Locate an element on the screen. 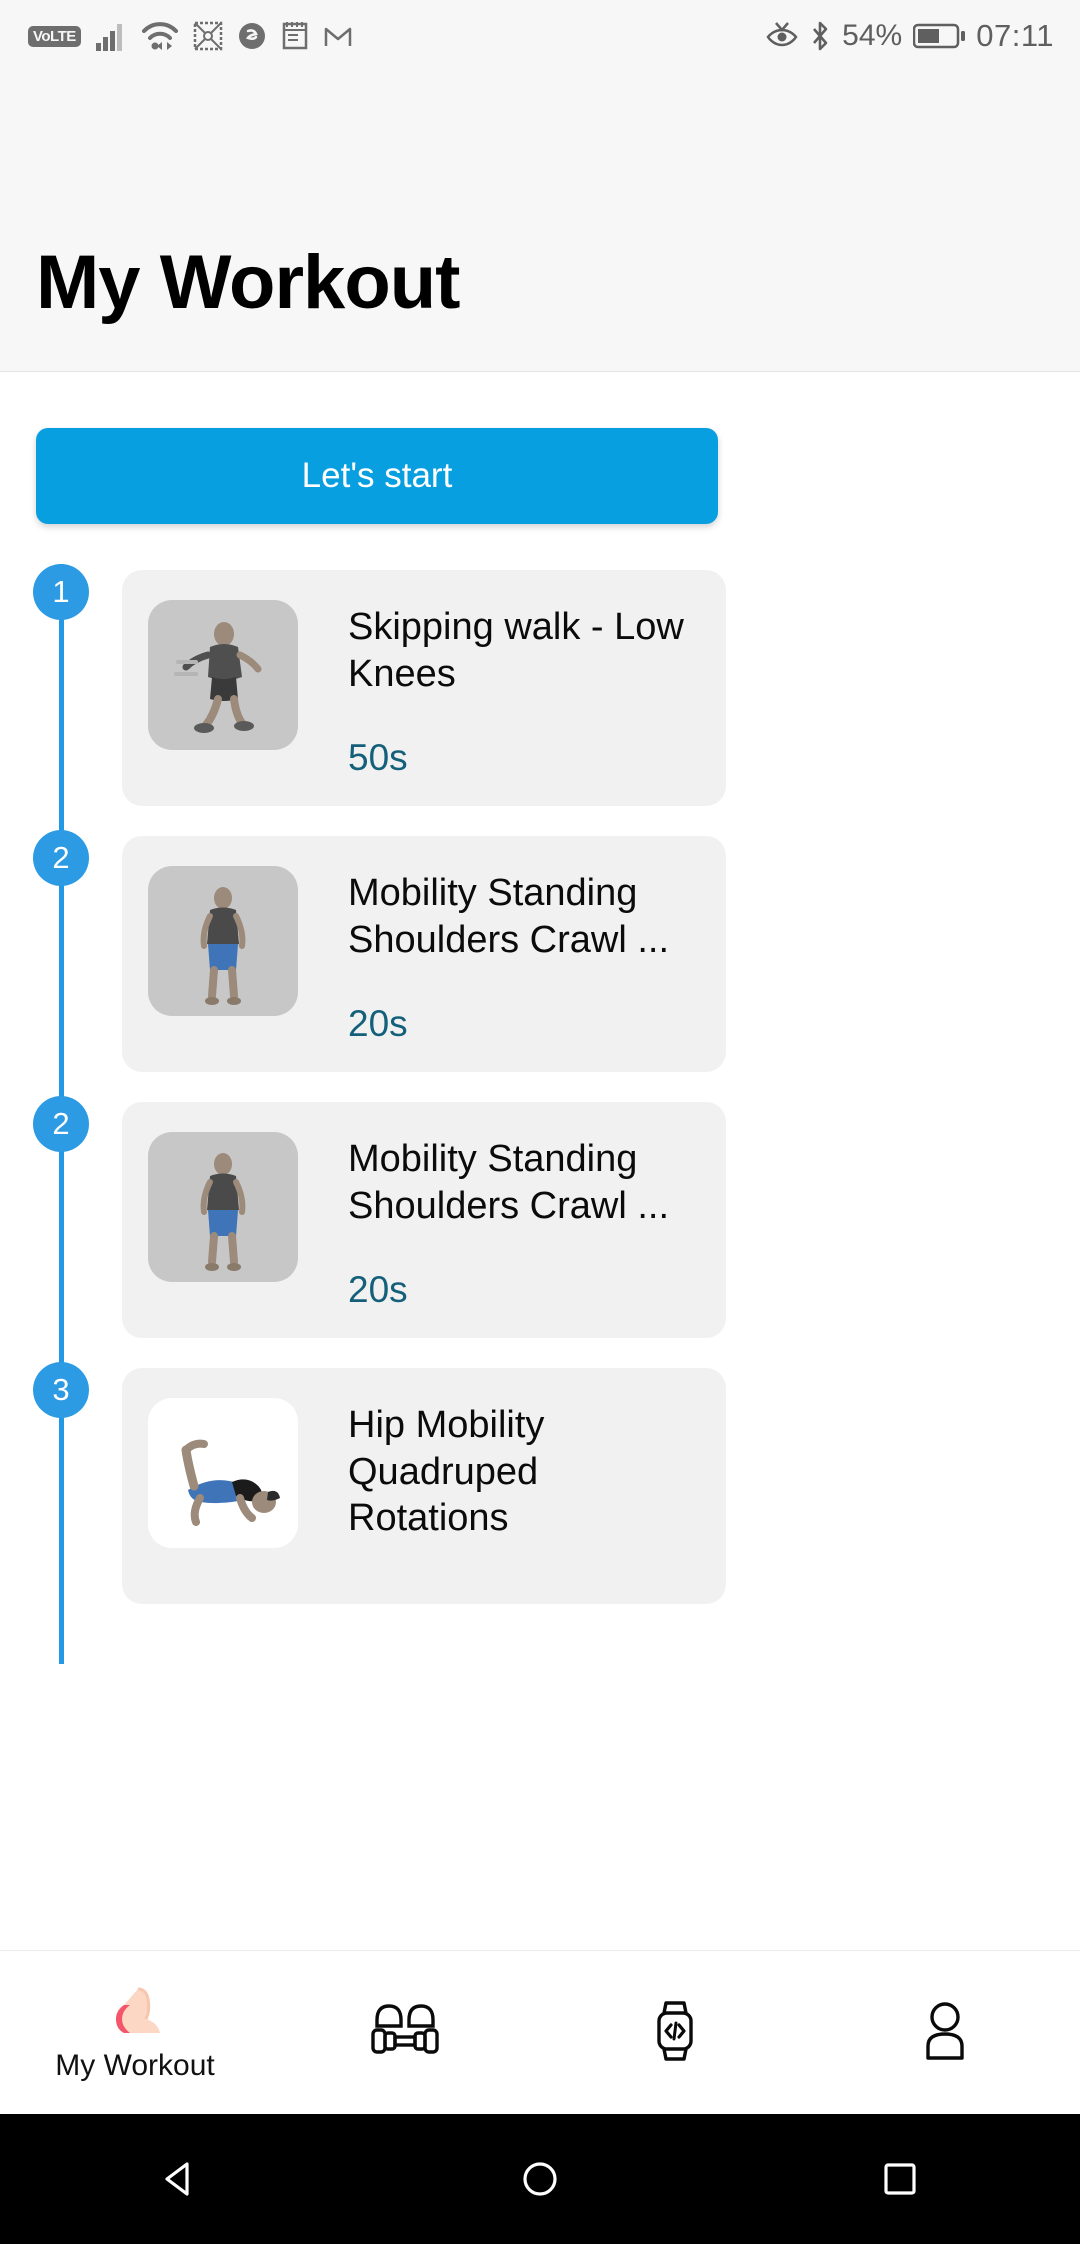 Image resolution: width=1080 pixels, height=2244 pixels. hip-mobility-quadruped-figure is located at coordinates (230, 1482).